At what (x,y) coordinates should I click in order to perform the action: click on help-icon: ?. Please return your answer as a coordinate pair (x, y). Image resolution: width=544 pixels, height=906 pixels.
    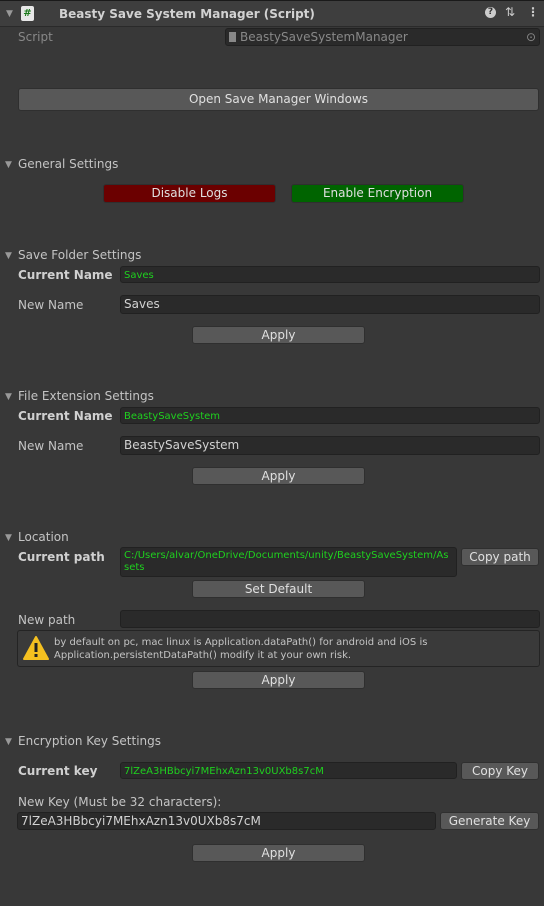
    Looking at the image, I should click on (490, 12).